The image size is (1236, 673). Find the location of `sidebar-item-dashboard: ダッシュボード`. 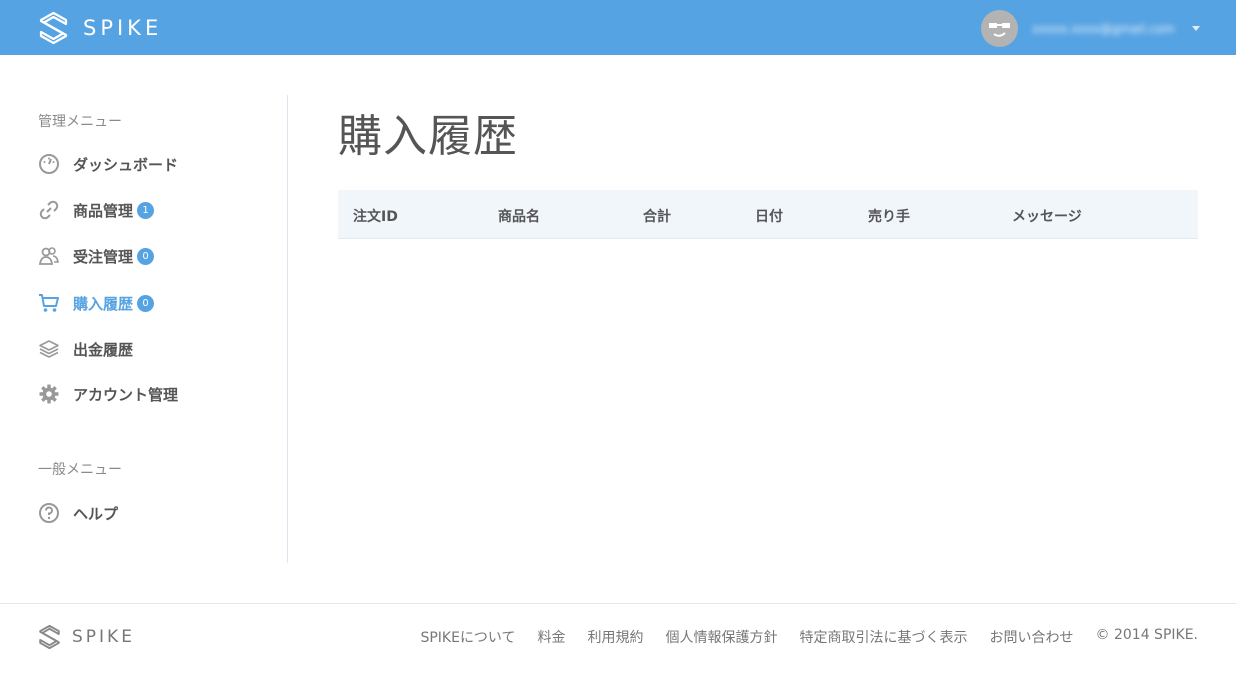

sidebar-item-dashboard: ダッシュボード is located at coordinates (108, 164).